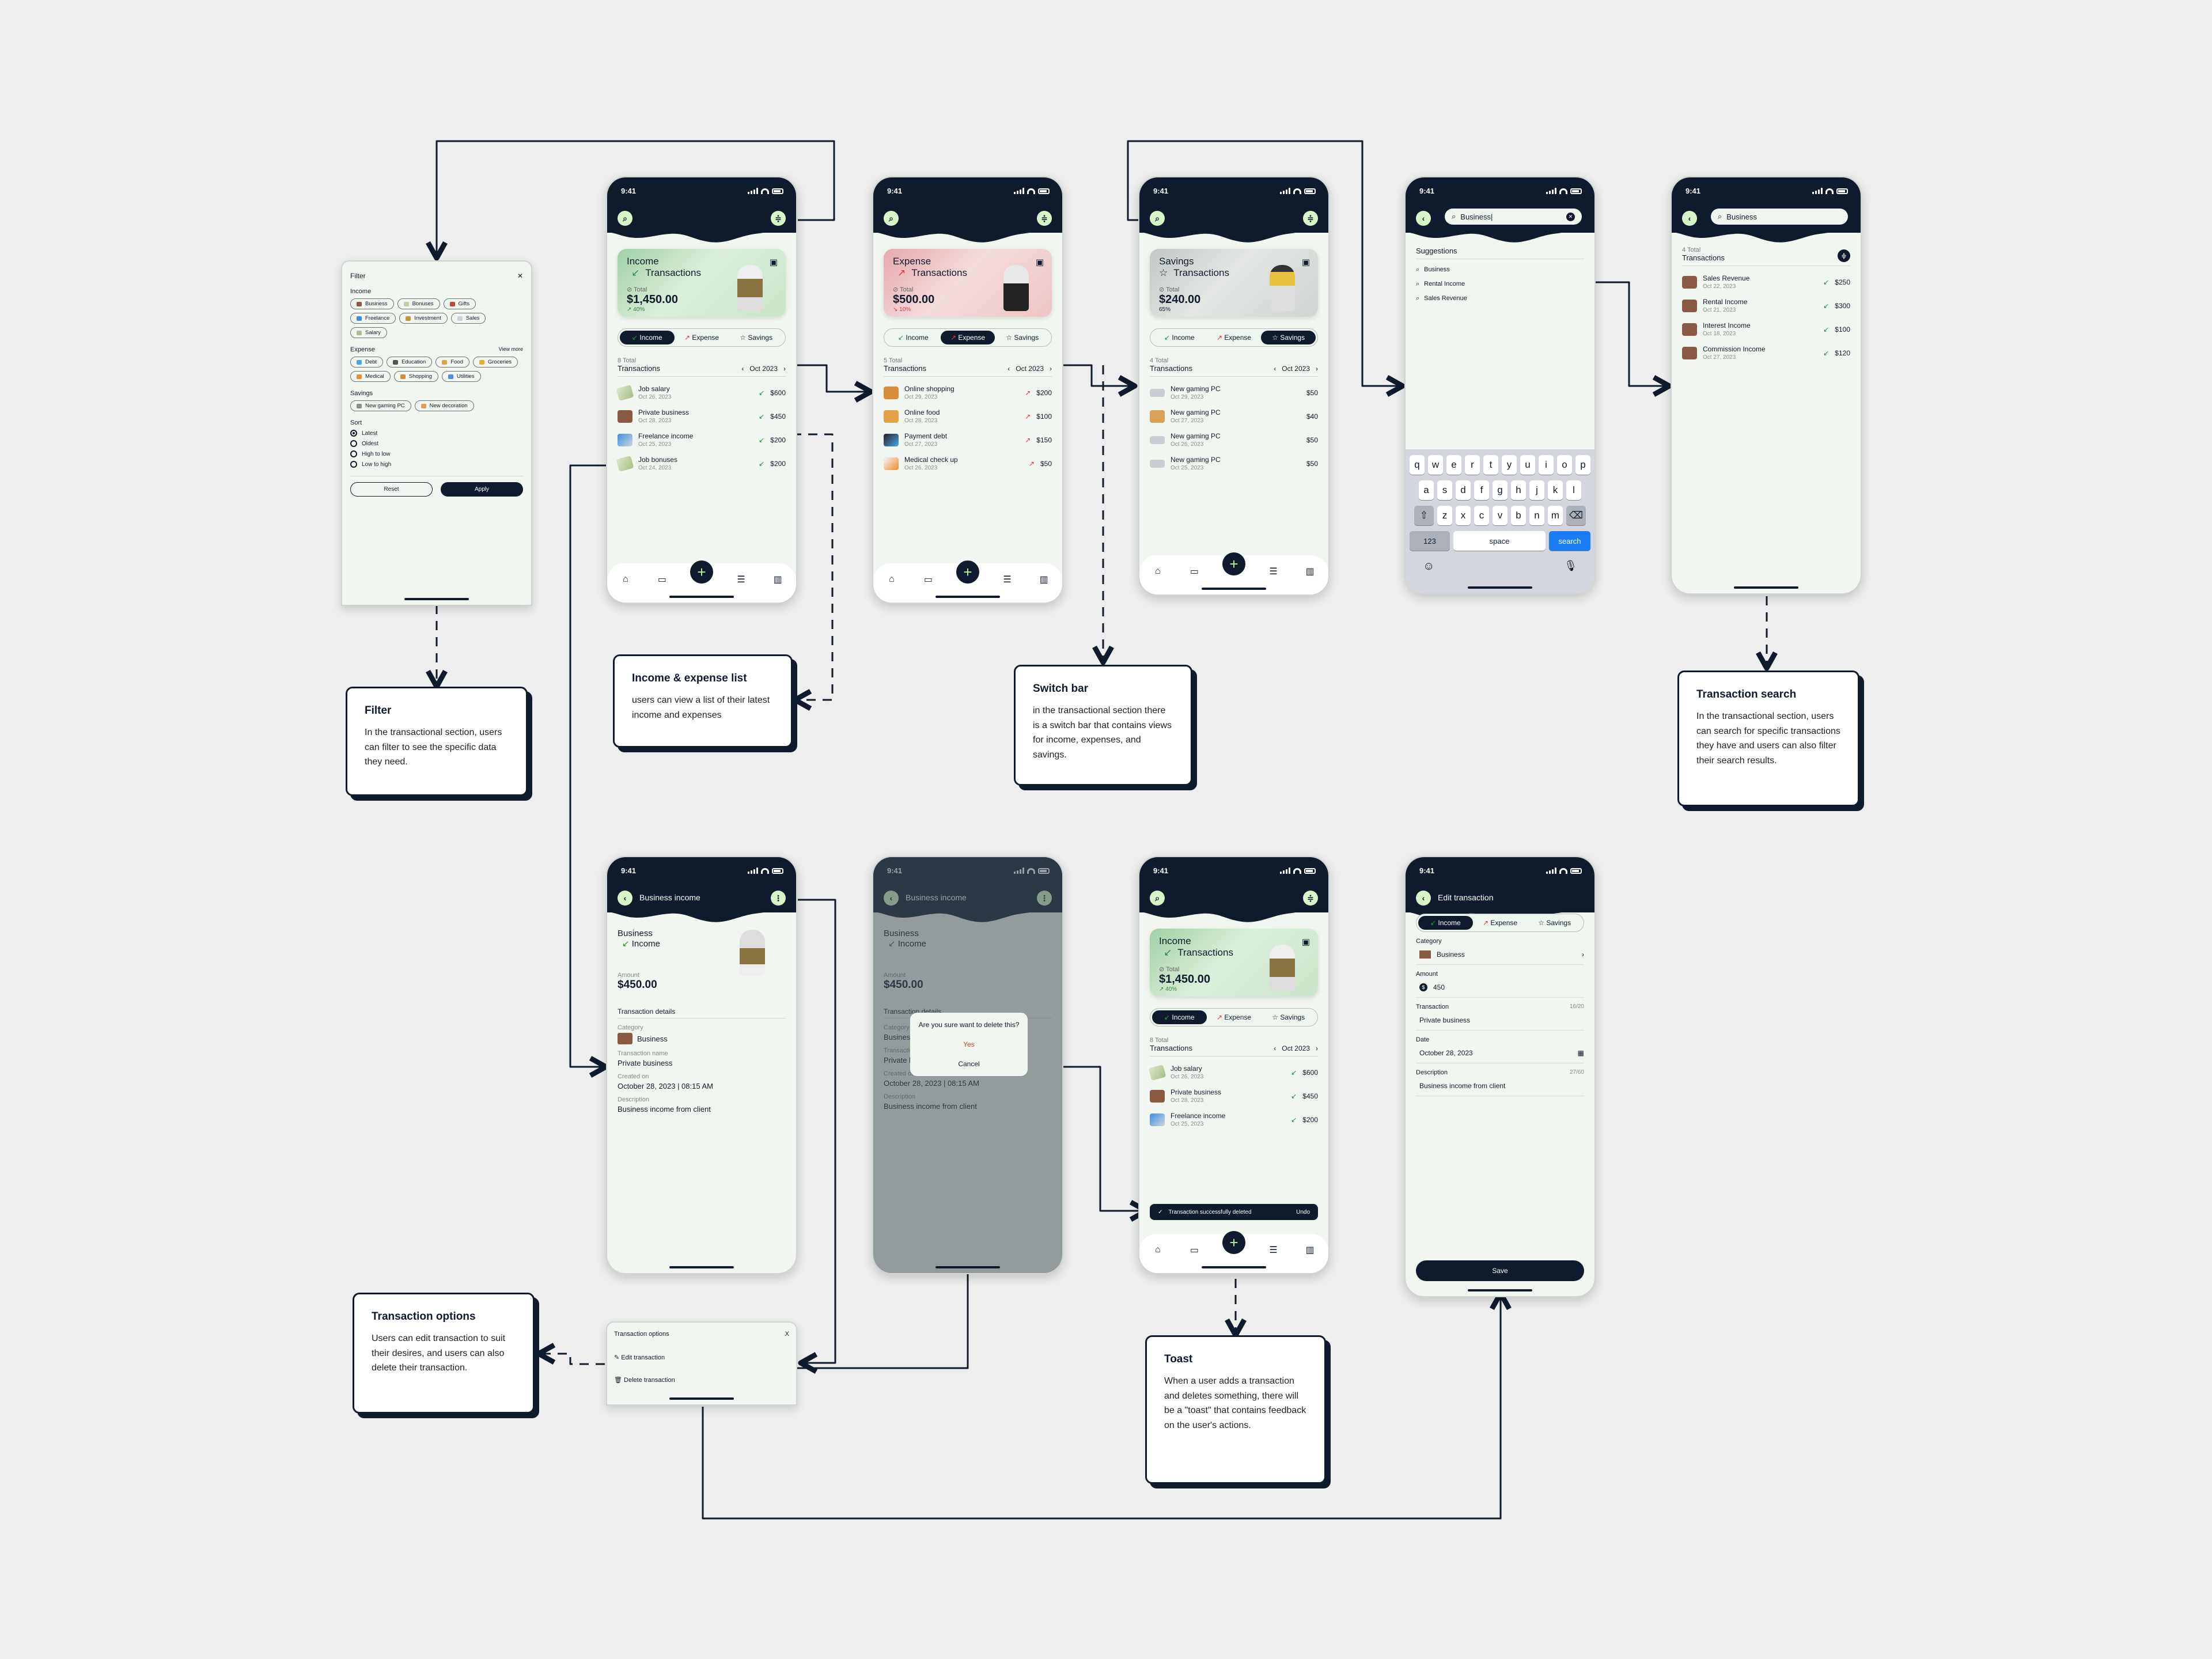  What do you see at coordinates (1463, 515) in the screenshot?
I see `key: x` at bounding box center [1463, 515].